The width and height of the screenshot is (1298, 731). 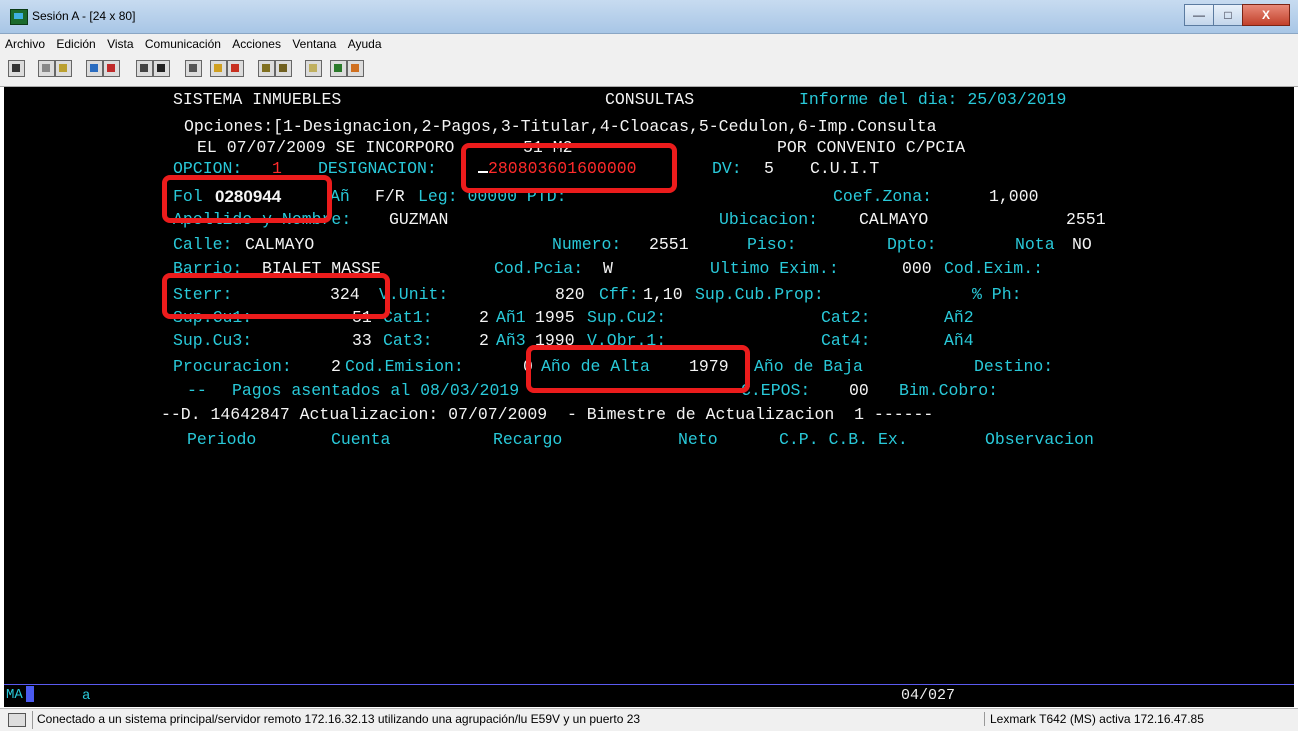 What do you see at coordinates (871, 147) in the screenshot?
I see `agreement-note: POR CONVENIO C/PCIA` at bounding box center [871, 147].